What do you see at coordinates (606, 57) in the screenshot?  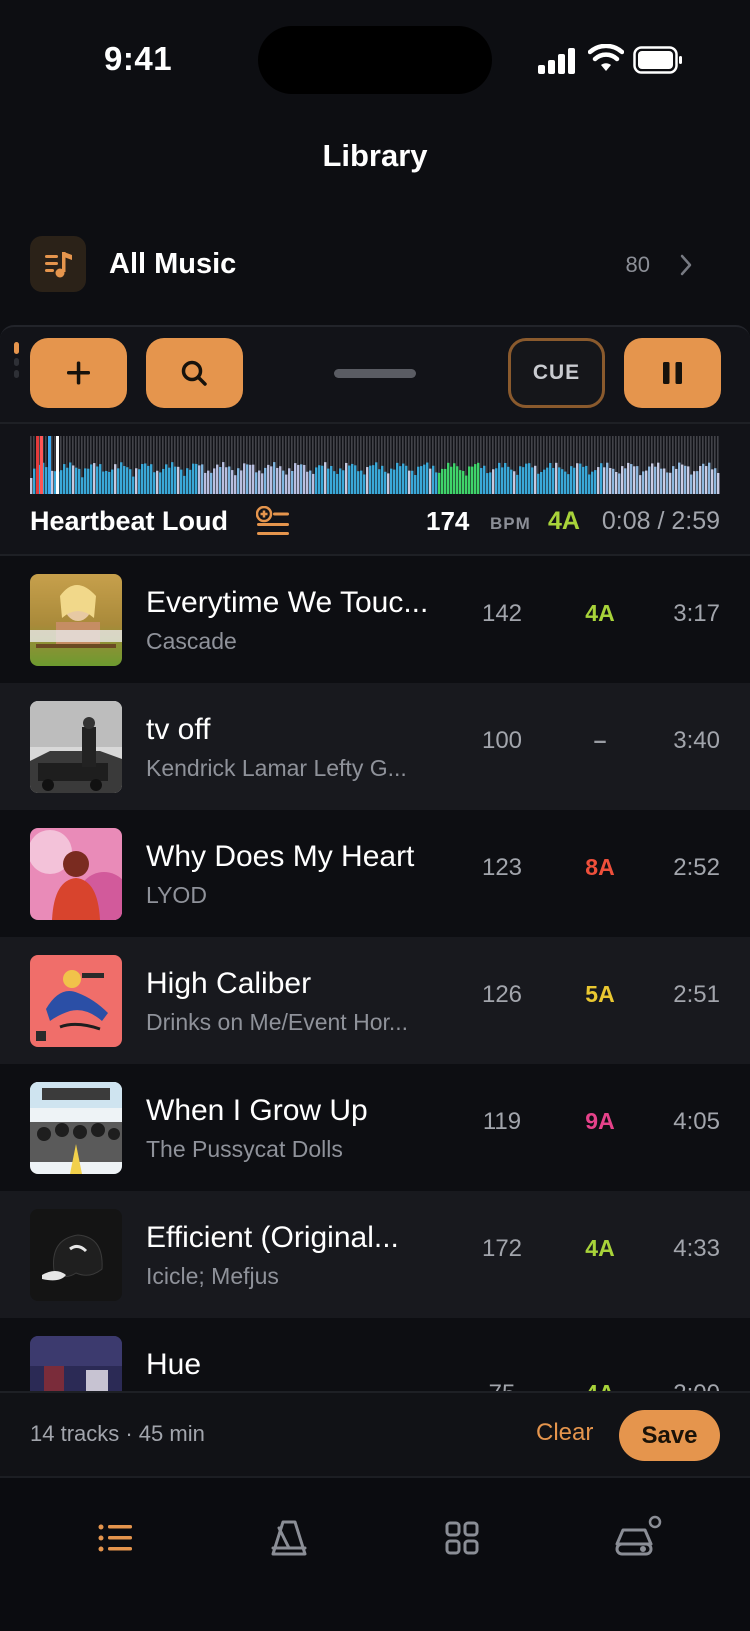 I see `wifi-icon` at bounding box center [606, 57].